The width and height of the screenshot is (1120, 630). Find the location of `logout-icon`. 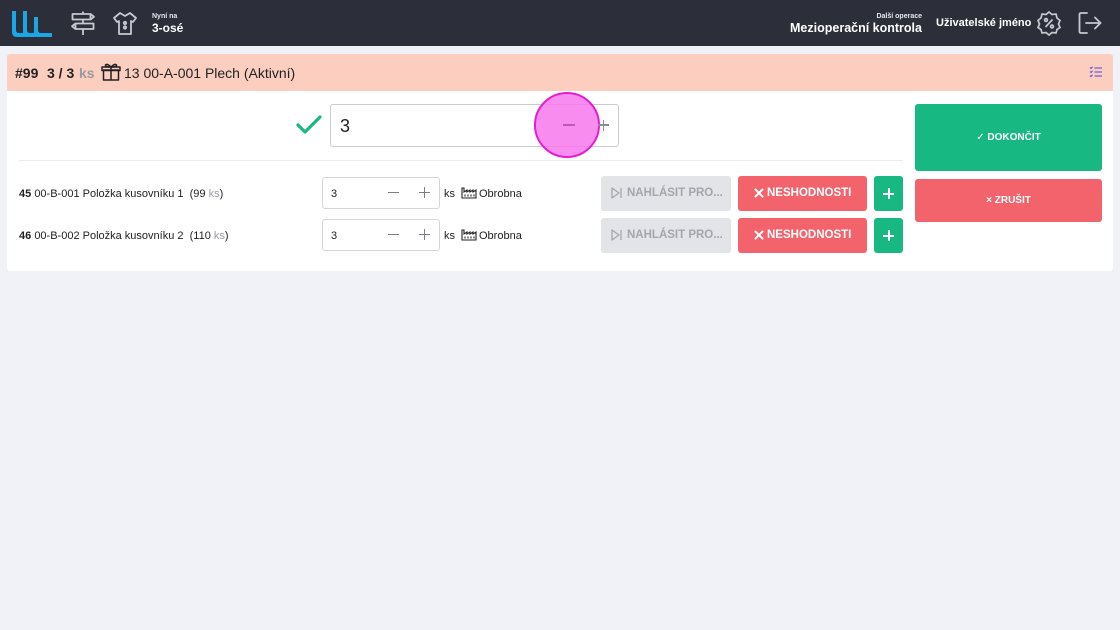

logout-icon is located at coordinates (1090, 23).